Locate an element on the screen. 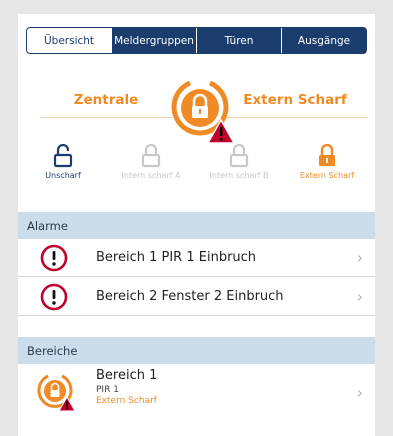  tab-uebersicht: Übersicht is located at coordinates (69, 40).